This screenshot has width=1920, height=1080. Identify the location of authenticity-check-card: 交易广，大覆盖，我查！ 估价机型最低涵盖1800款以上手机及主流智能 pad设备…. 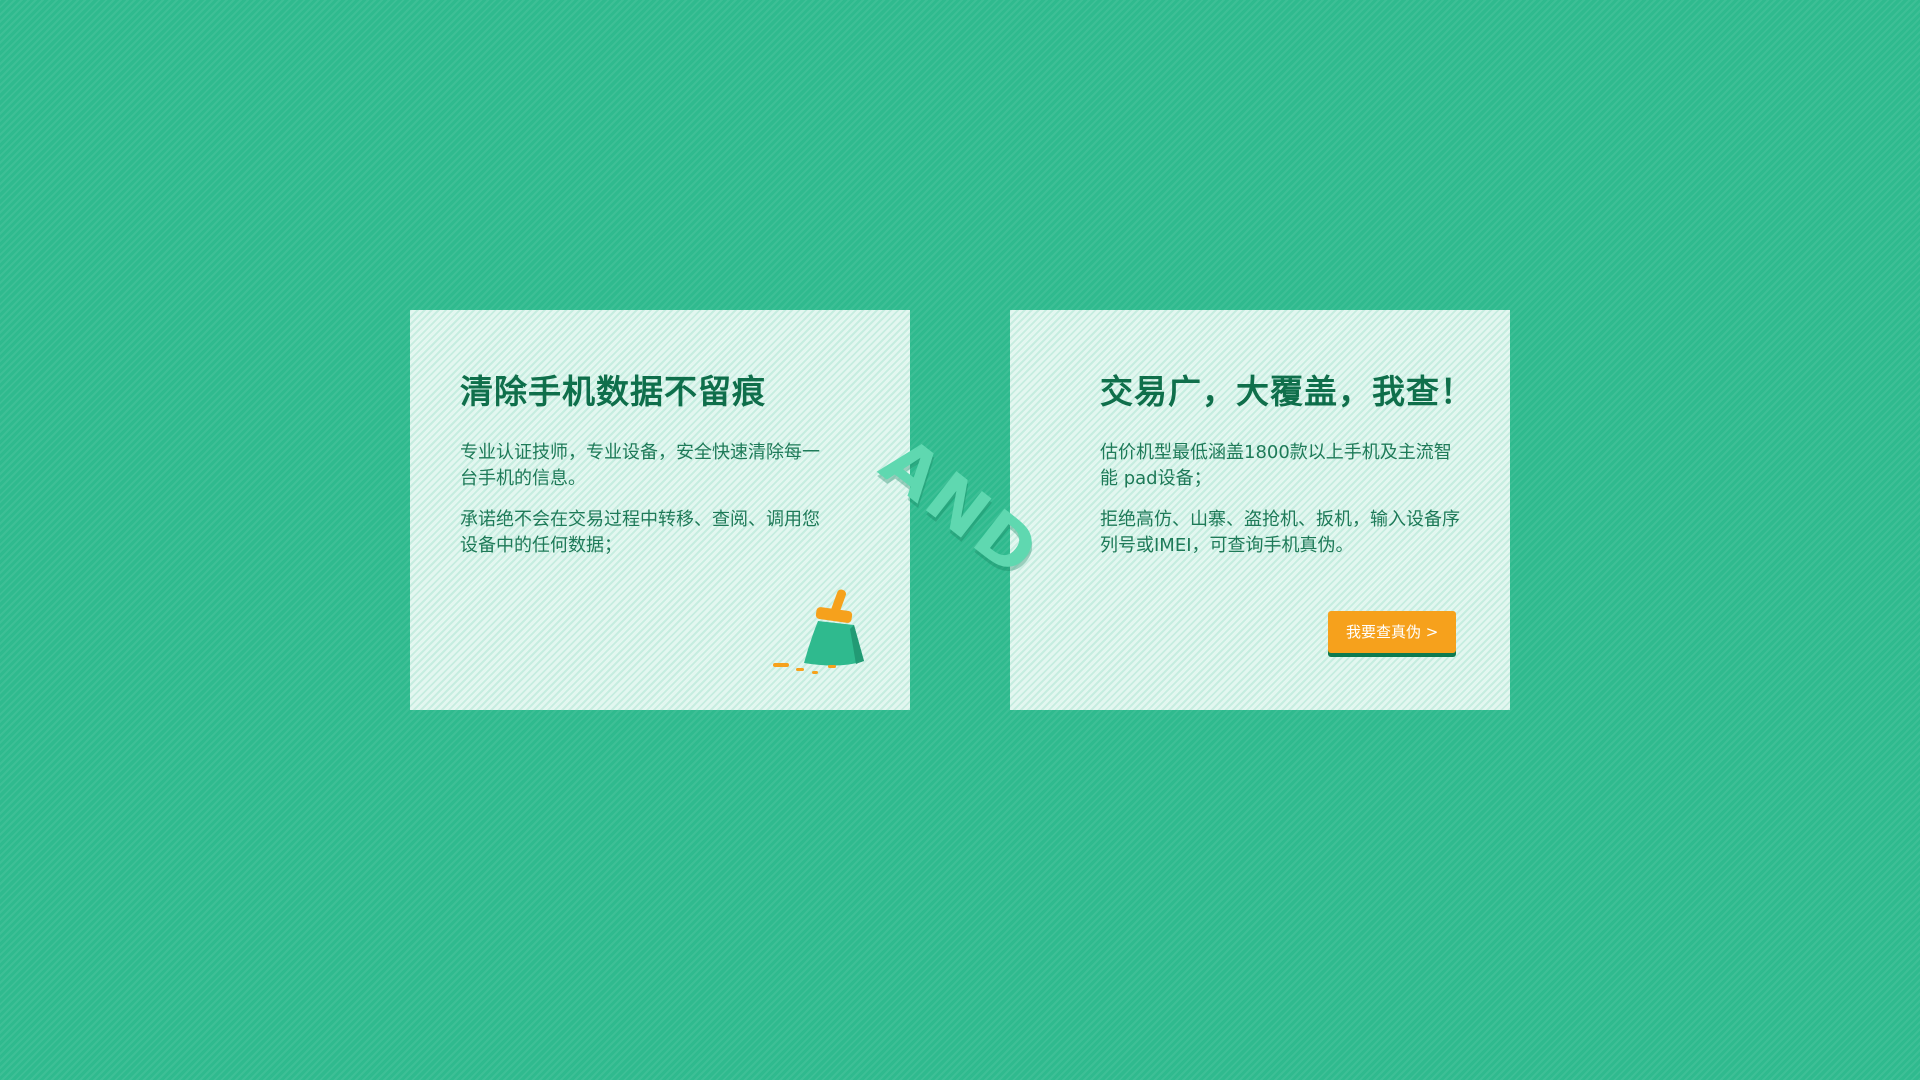
(1260, 510).